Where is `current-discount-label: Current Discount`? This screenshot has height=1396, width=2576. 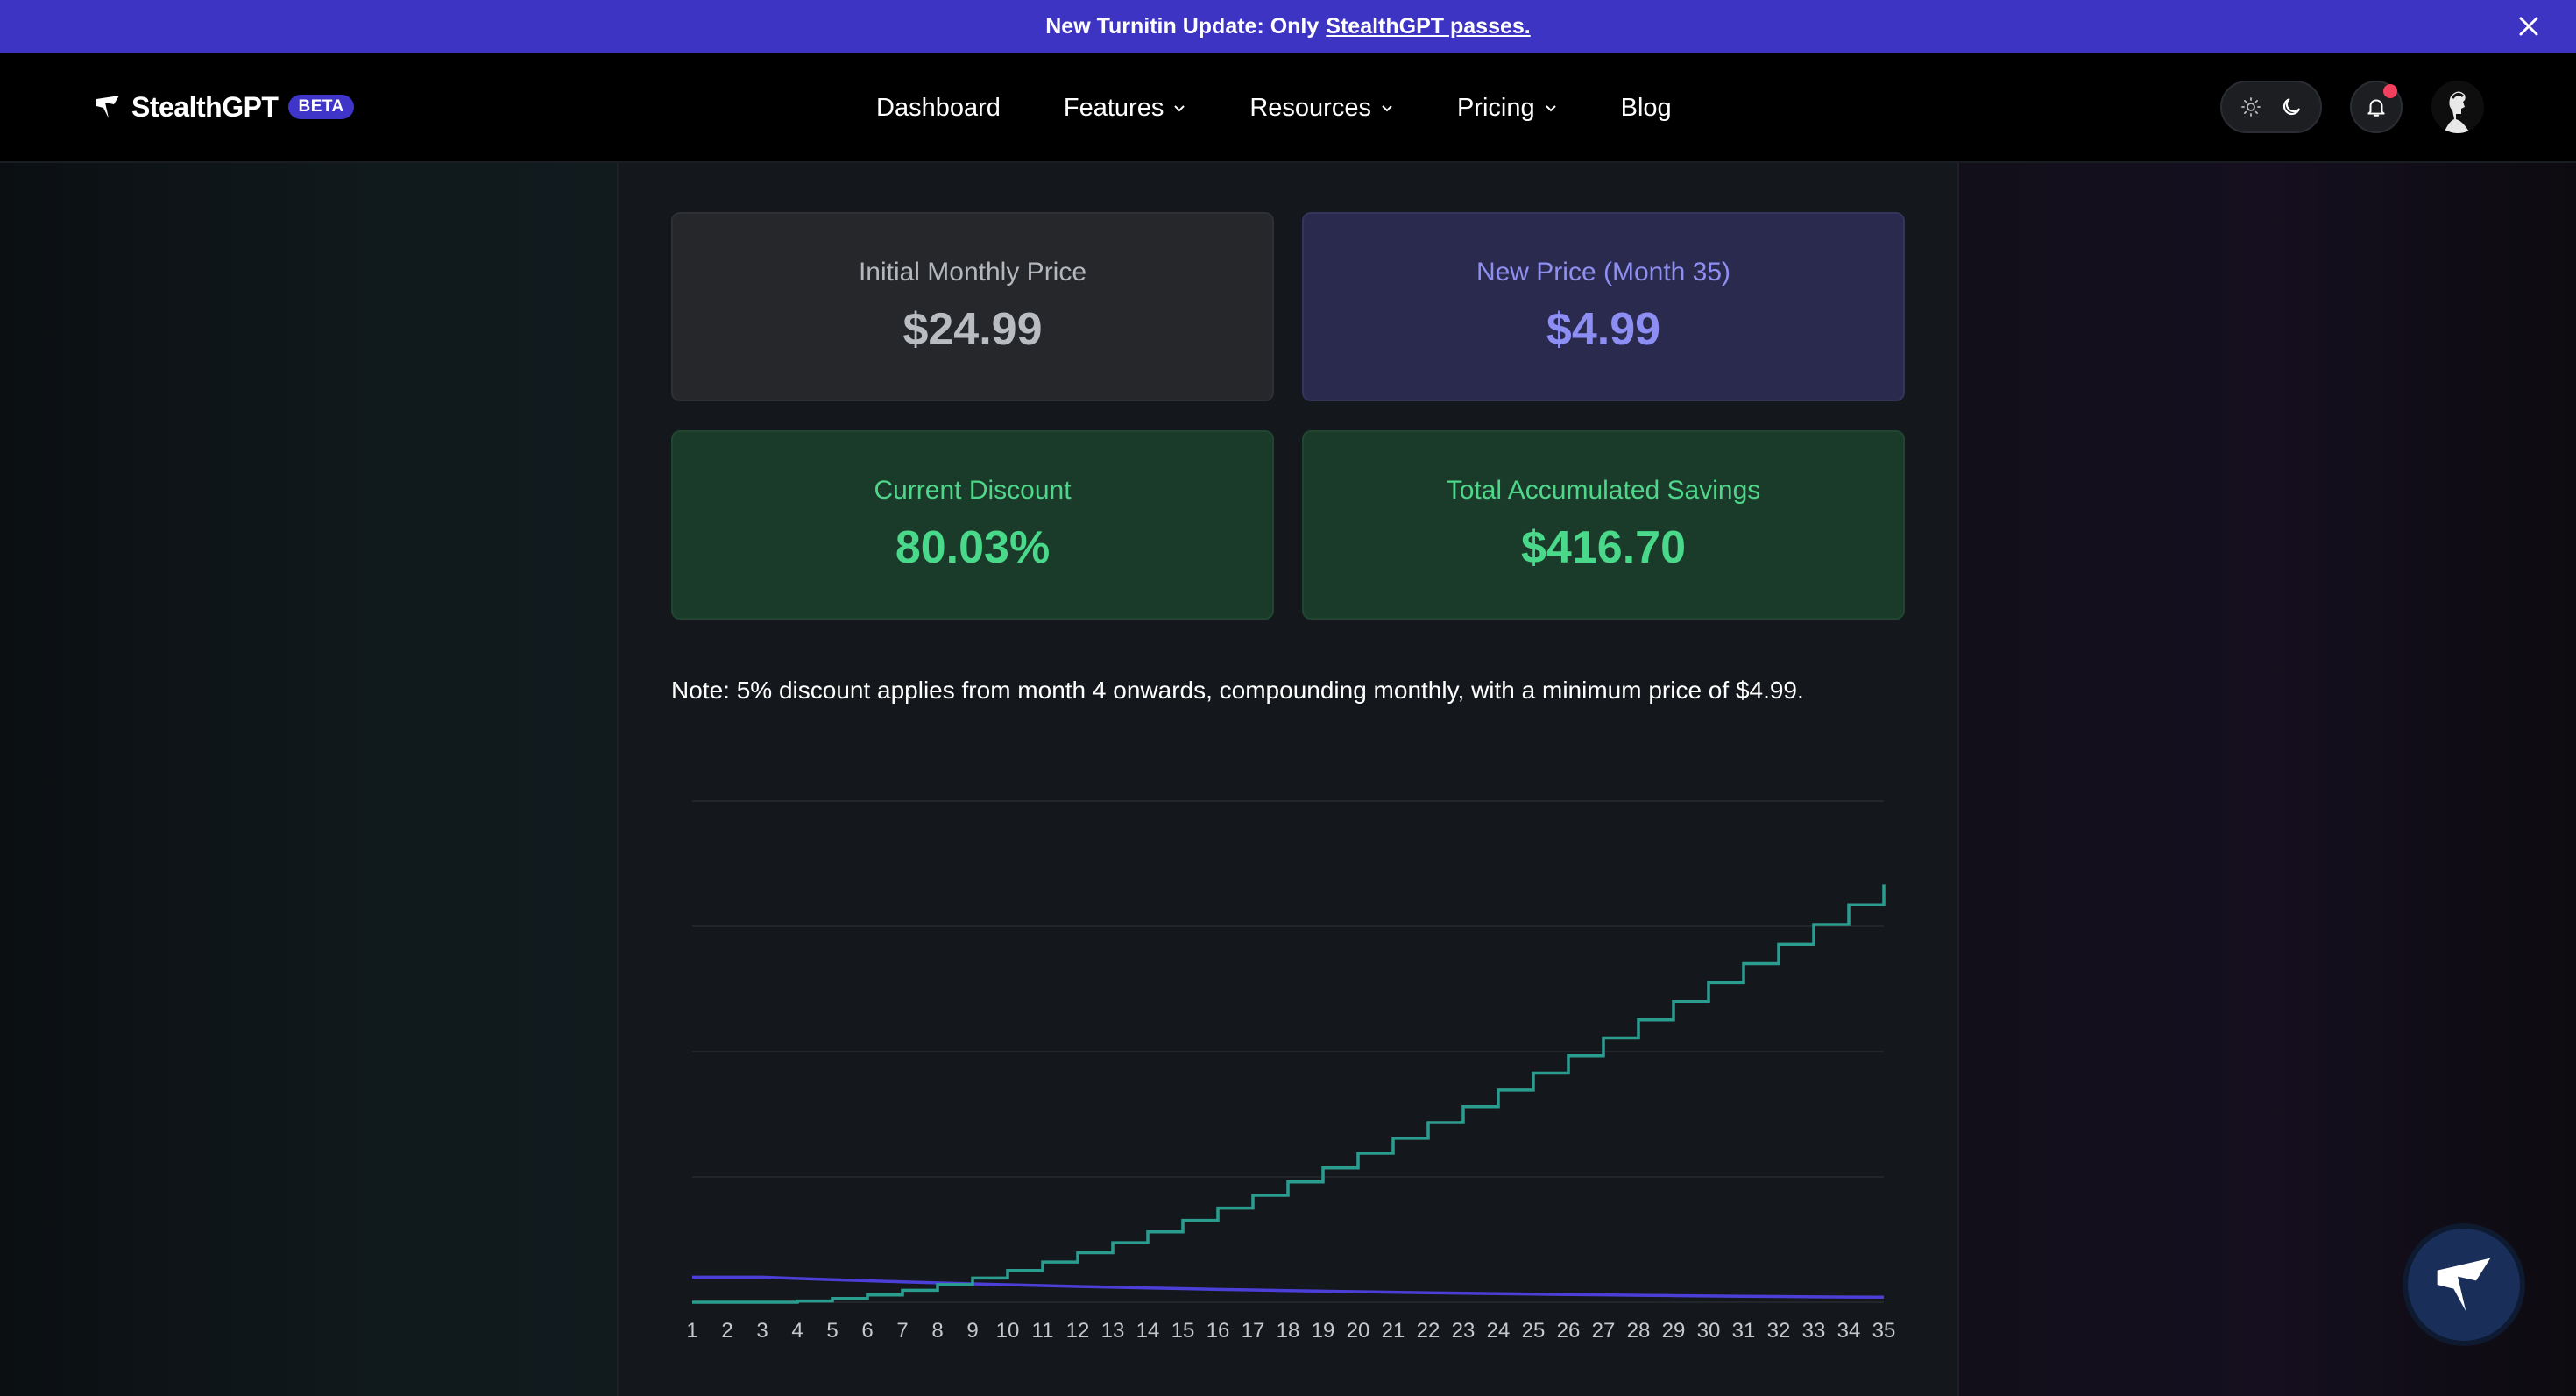
current-discount-label: Current Discount is located at coordinates (973, 491).